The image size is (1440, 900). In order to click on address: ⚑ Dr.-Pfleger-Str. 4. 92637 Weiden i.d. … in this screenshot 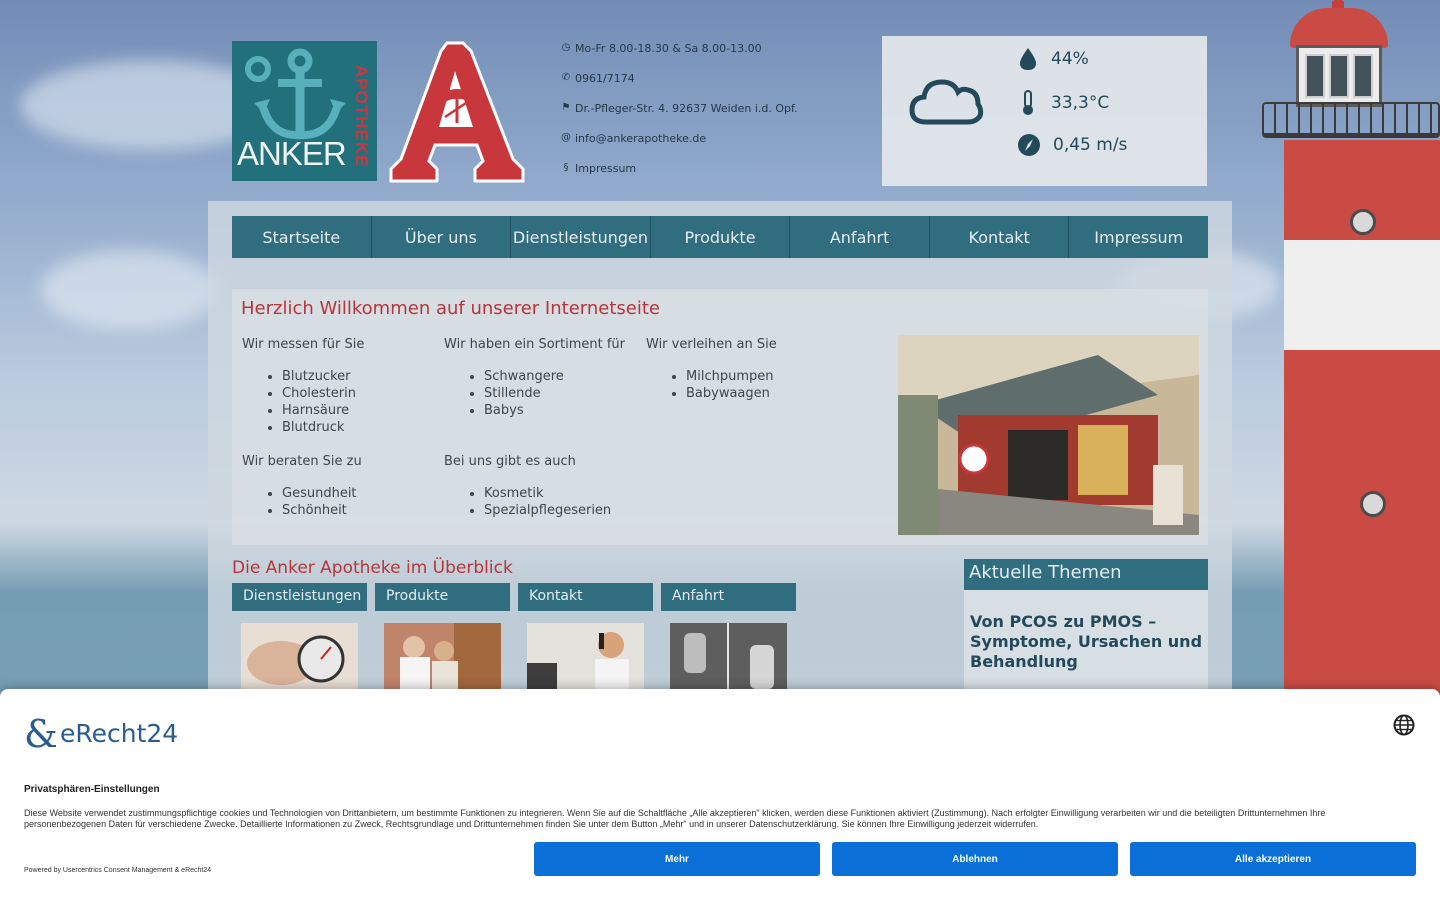, I will do `click(679, 108)`.